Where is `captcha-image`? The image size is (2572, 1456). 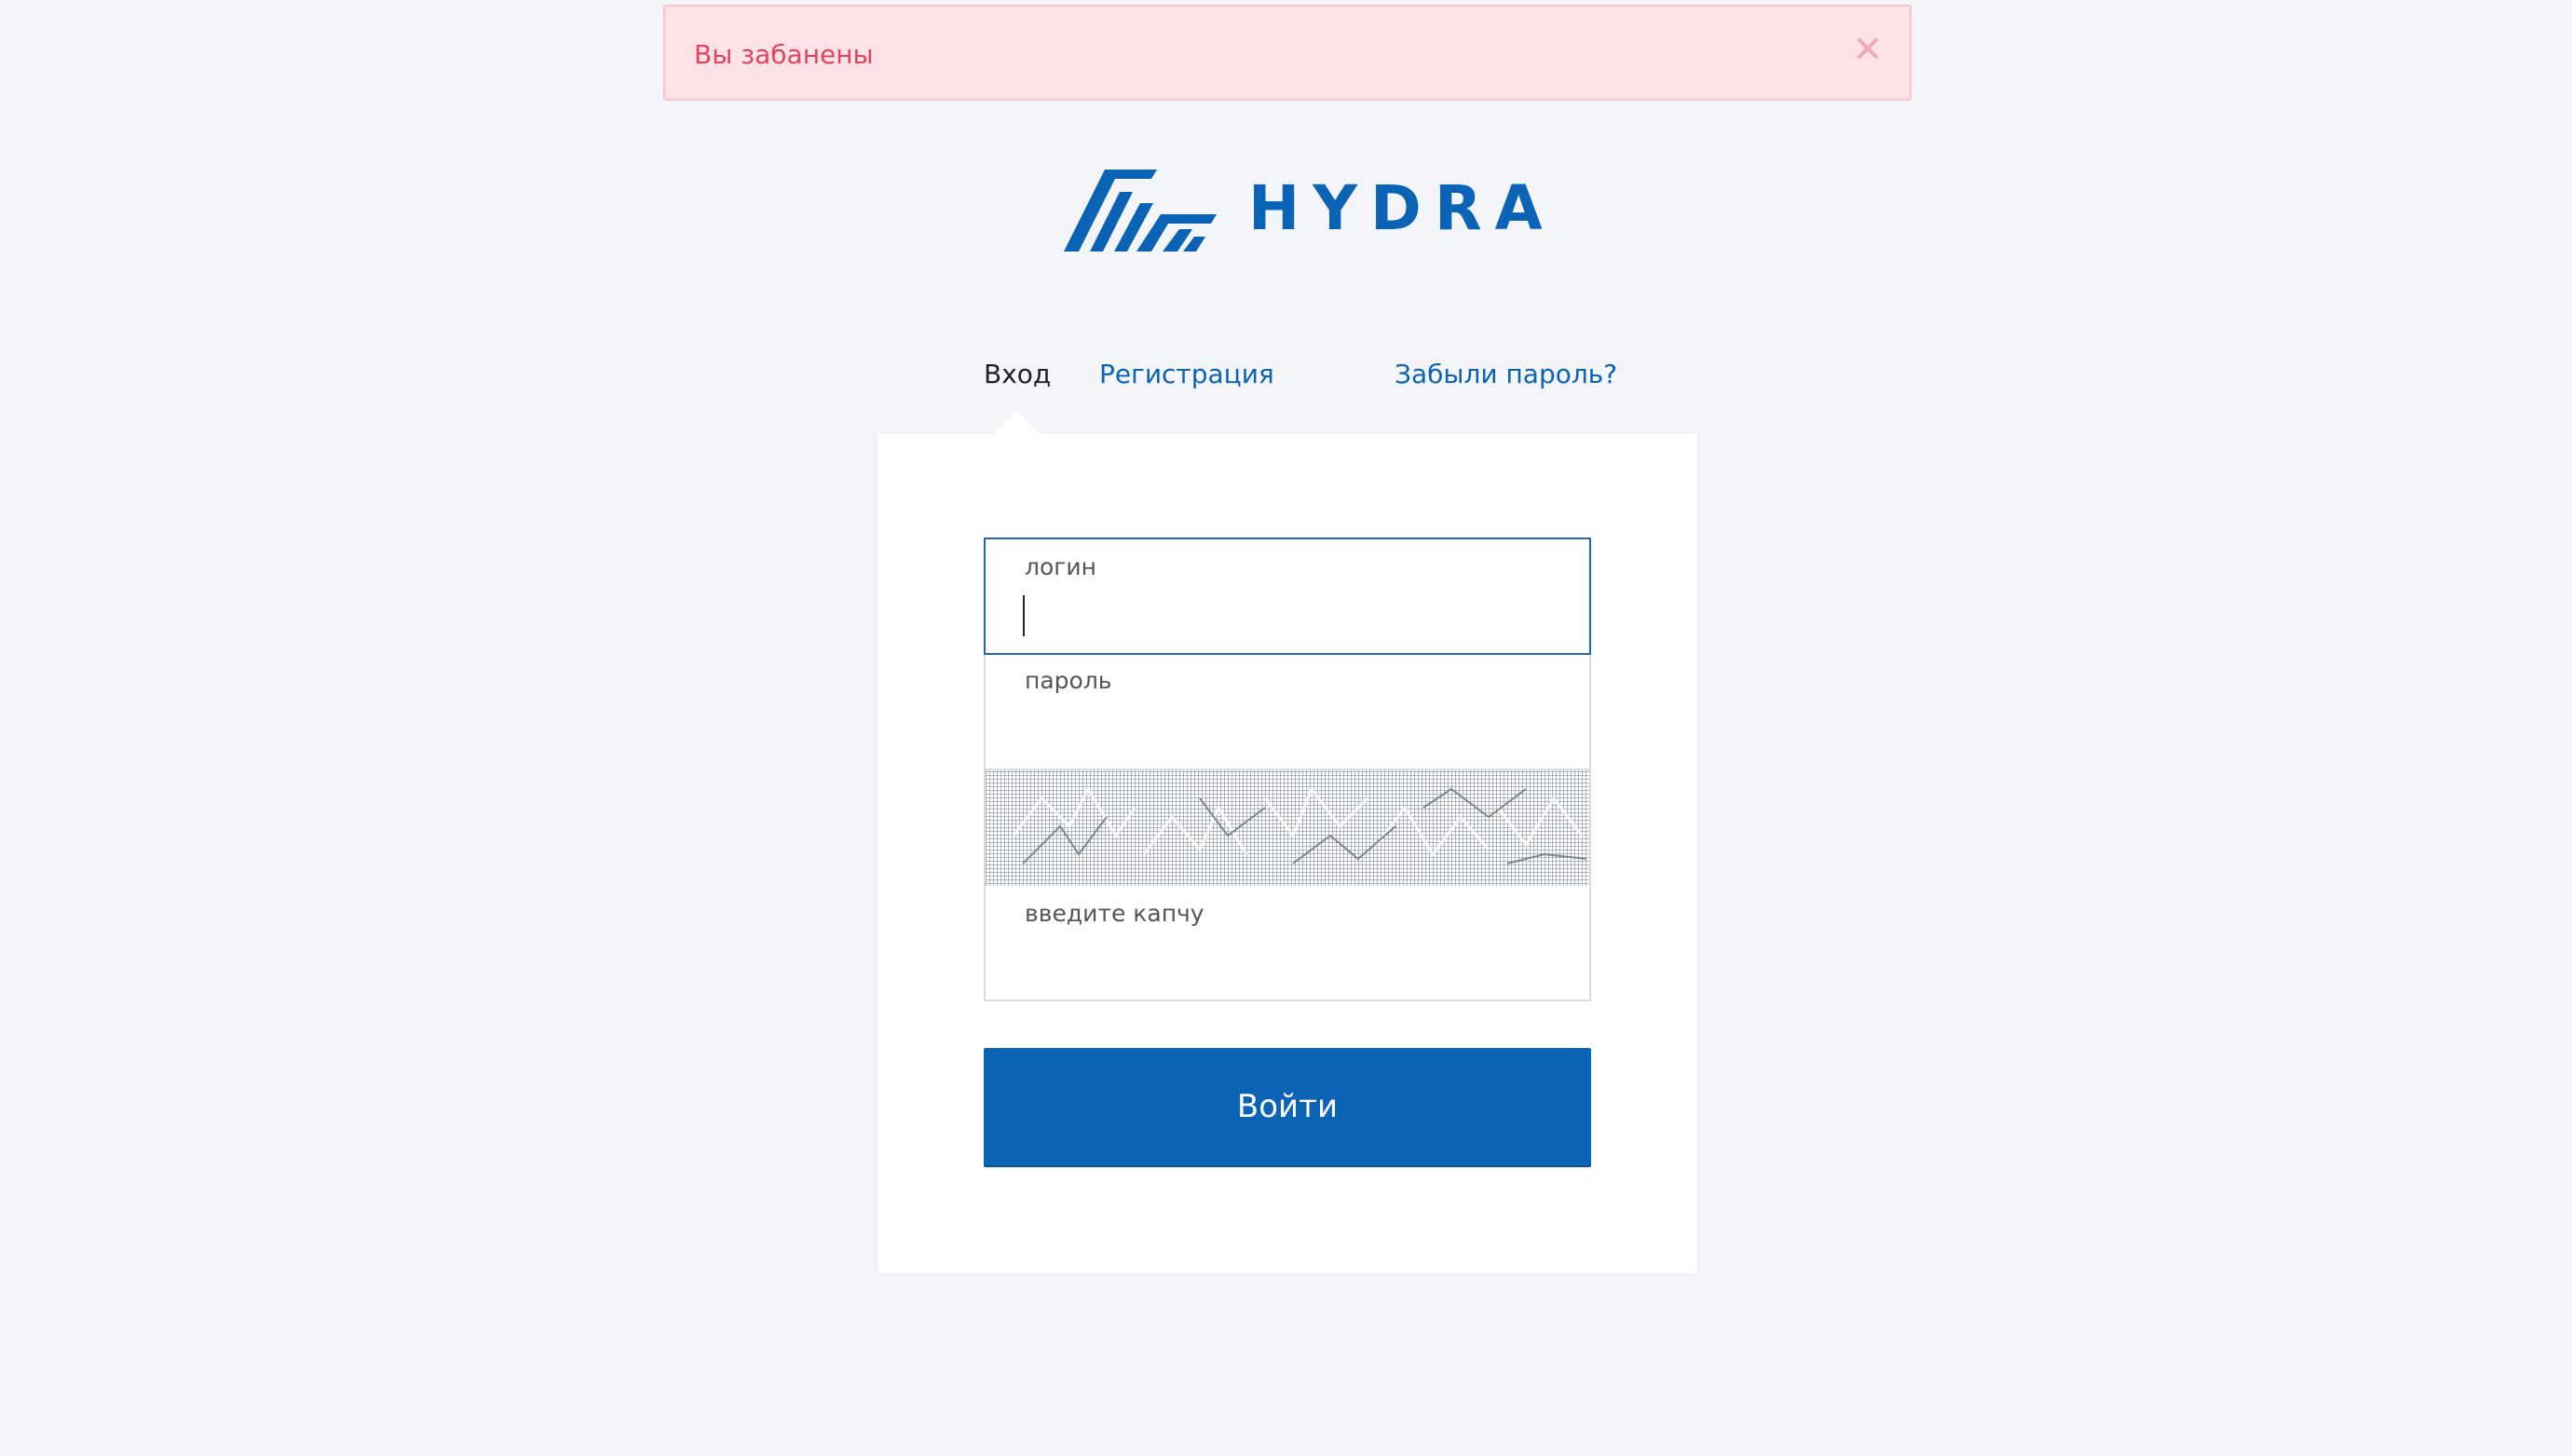 captcha-image is located at coordinates (1287, 829).